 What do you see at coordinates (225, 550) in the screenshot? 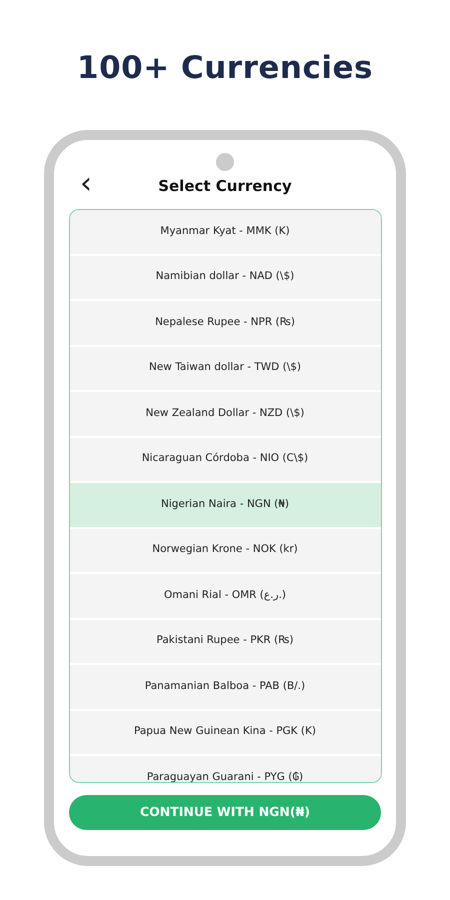
I see `currency-item: Norwegian Krone - NOK (kr)` at bounding box center [225, 550].